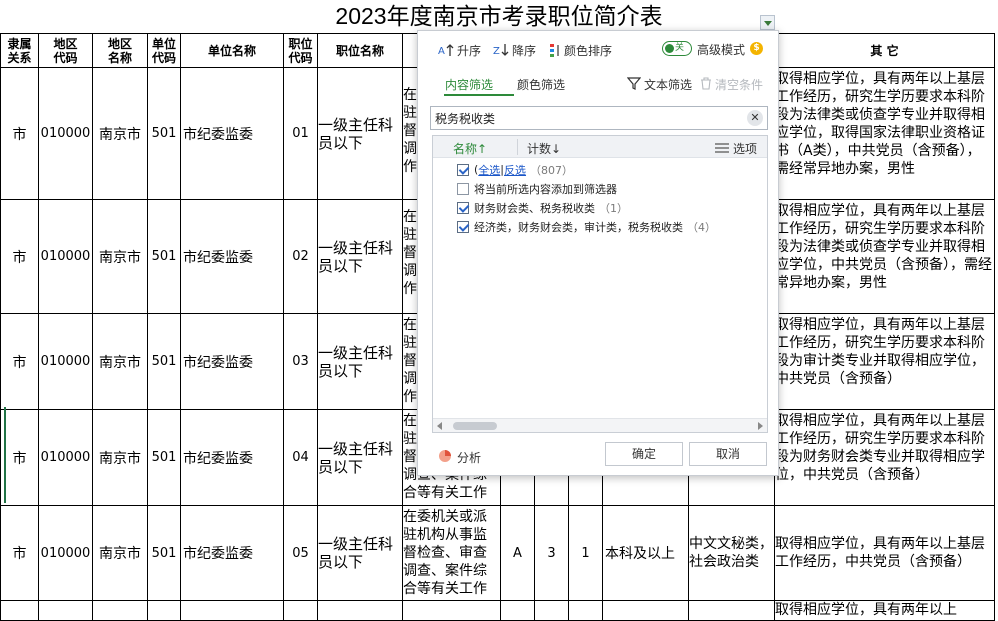  I want to click on ok-button: 确定, so click(644, 454).